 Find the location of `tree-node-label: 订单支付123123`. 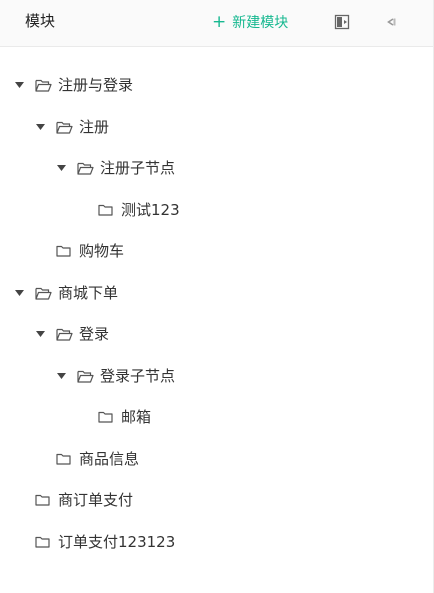

tree-node-label: 订单支付123123 is located at coordinates (117, 542).